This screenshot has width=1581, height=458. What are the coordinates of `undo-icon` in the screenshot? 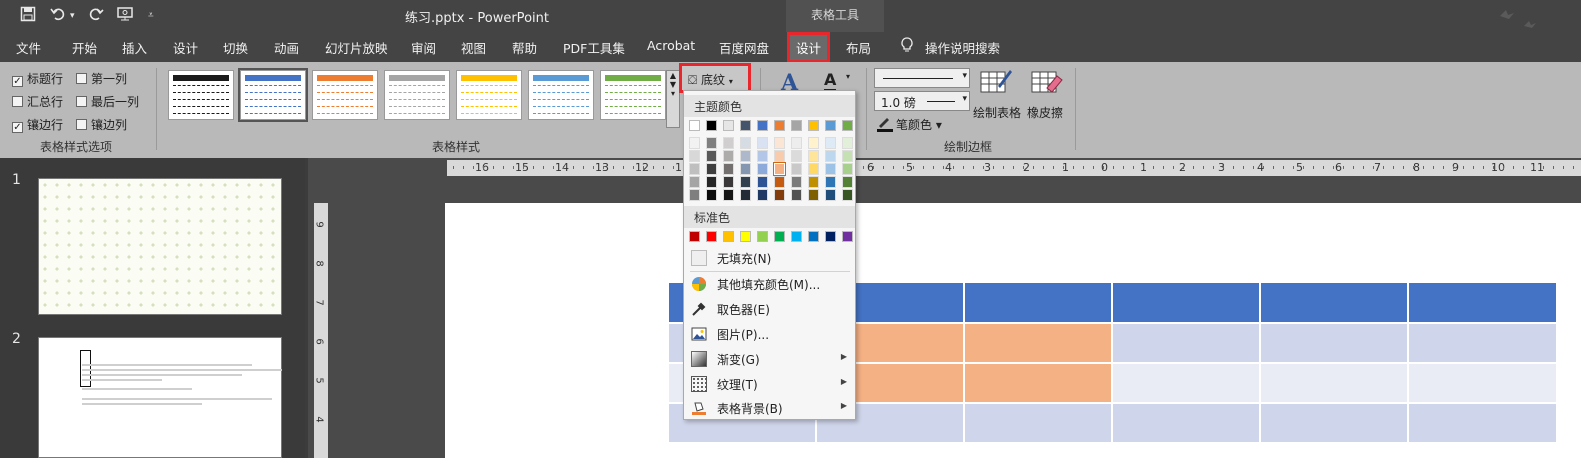 It's located at (58, 16).